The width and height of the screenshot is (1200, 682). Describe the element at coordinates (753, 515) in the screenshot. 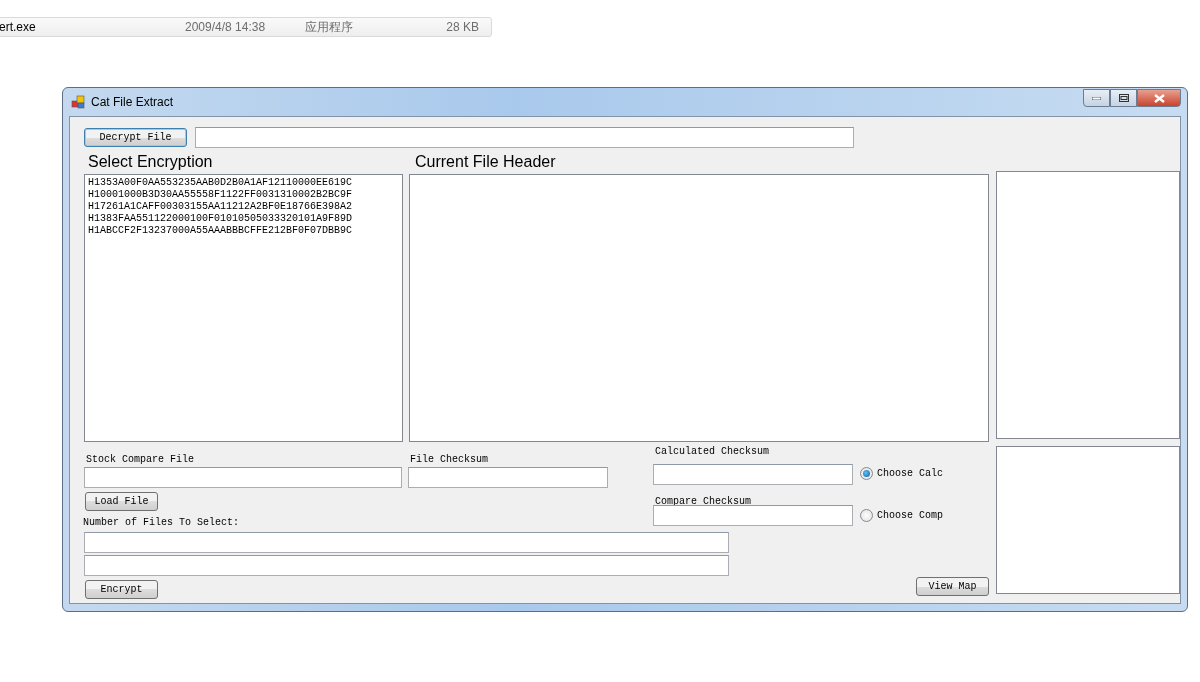

I see `compare-checksum-field` at that location.